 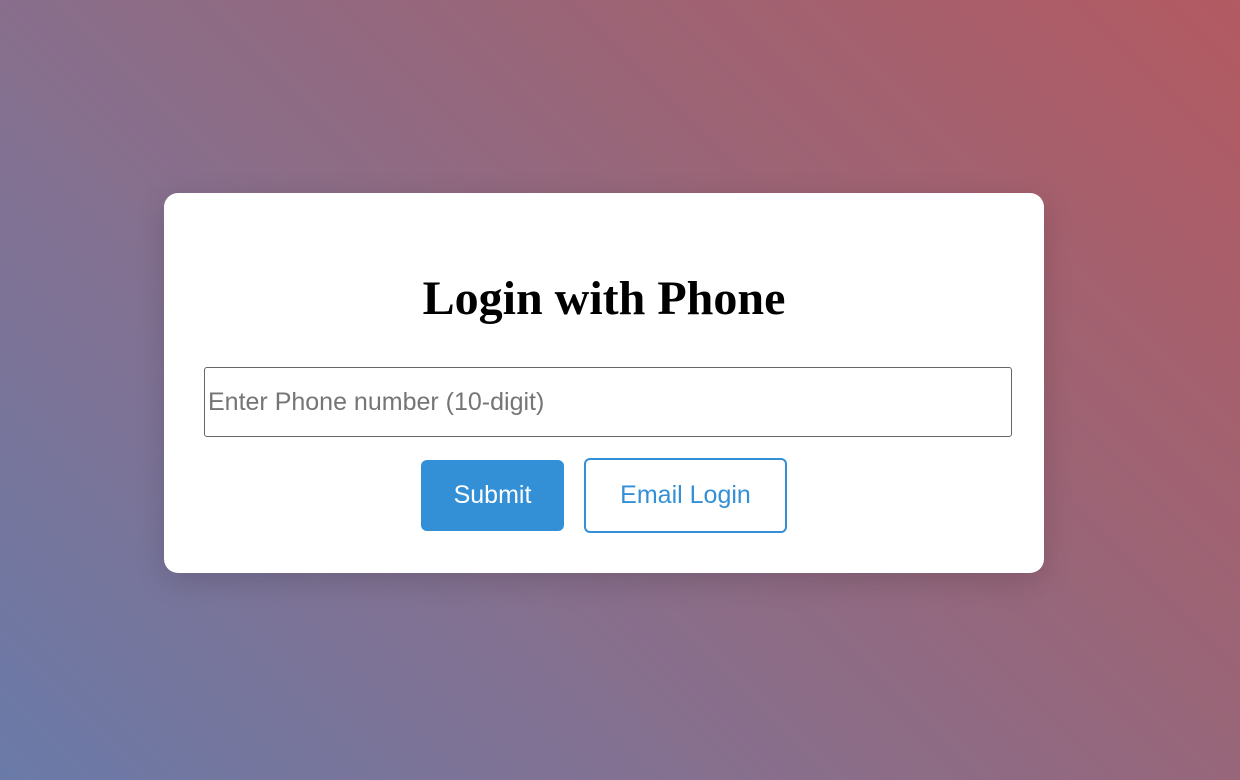 What do you see at coordinates (492, 495) in the screenshot?
I see `submit-button: Submit` at bounding box center [492, 495].